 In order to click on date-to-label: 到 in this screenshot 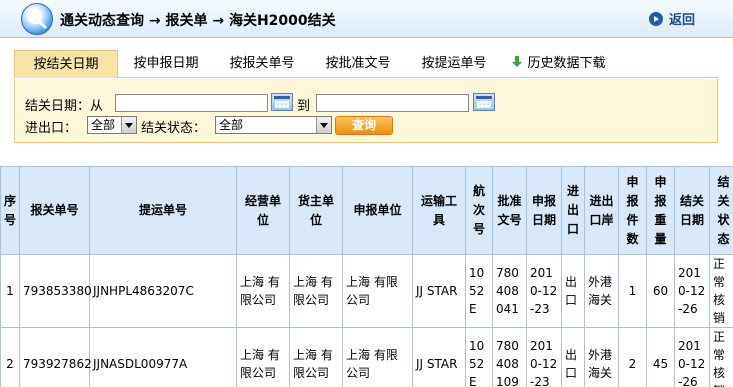, I will do `click(304, 106)`.